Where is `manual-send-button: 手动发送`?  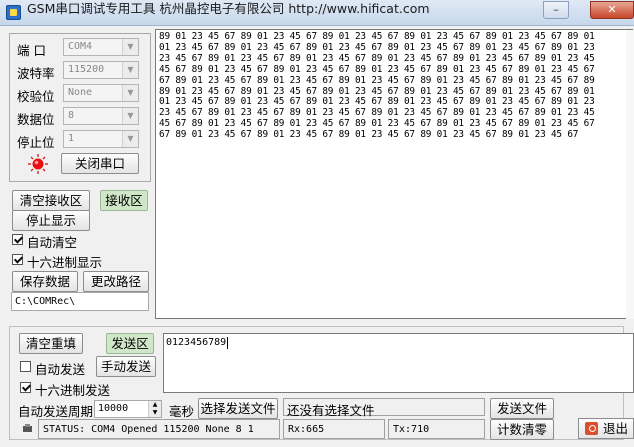
manual-send-button: 手动发送 is located at coordinates (126, 366).